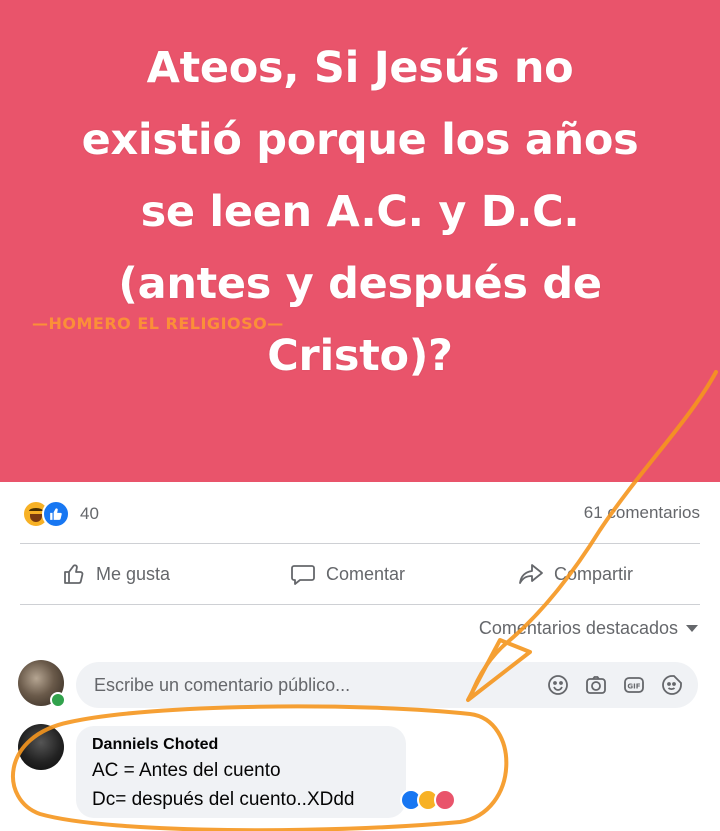  What do you see at coordinates (223, 799) in the screenshot?
I see `comment-text-line-2: Dc= después del cuento..XDdd` at bounding box center [223, 799].